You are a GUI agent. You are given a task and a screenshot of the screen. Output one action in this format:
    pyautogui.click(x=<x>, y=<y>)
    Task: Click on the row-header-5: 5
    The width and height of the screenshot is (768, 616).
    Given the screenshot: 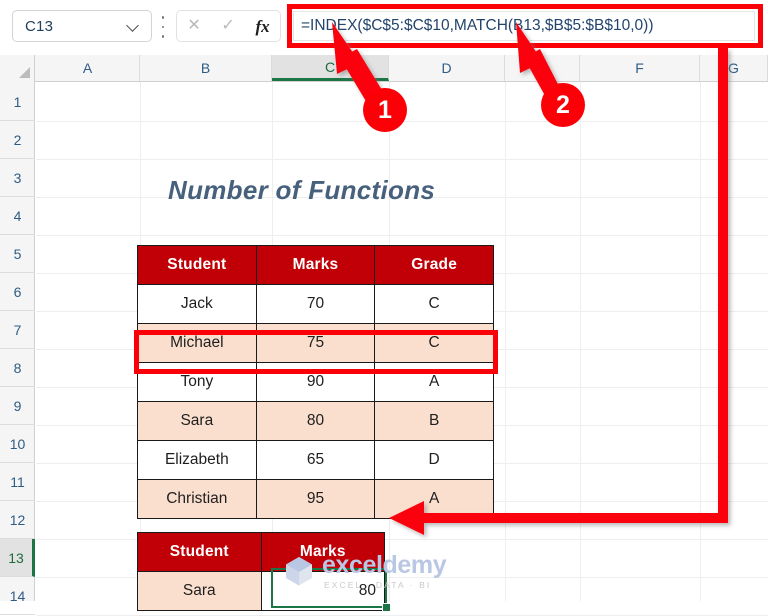 What is the action you would take?
    pyautogui.click(x=17, y=254)
    